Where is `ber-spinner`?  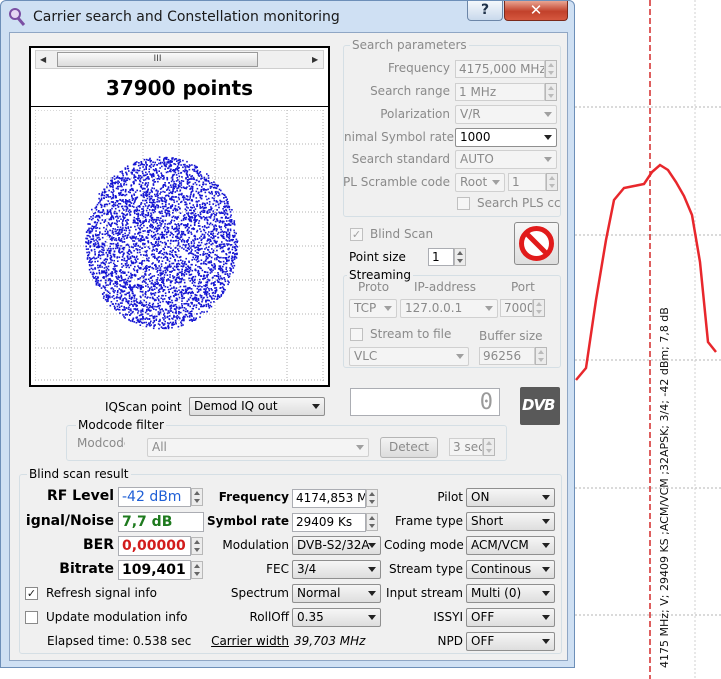 ber-spinner is located at coordinates (197, 546).